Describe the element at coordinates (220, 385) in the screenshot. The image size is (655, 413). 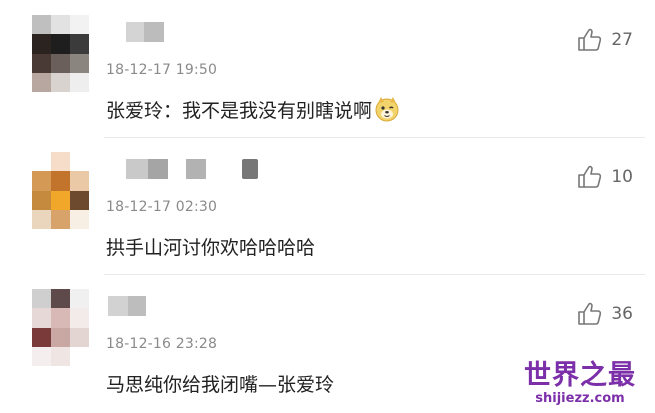
I see `comment-text: 马思纯你给我闭嘴—张爱玲` at that location.